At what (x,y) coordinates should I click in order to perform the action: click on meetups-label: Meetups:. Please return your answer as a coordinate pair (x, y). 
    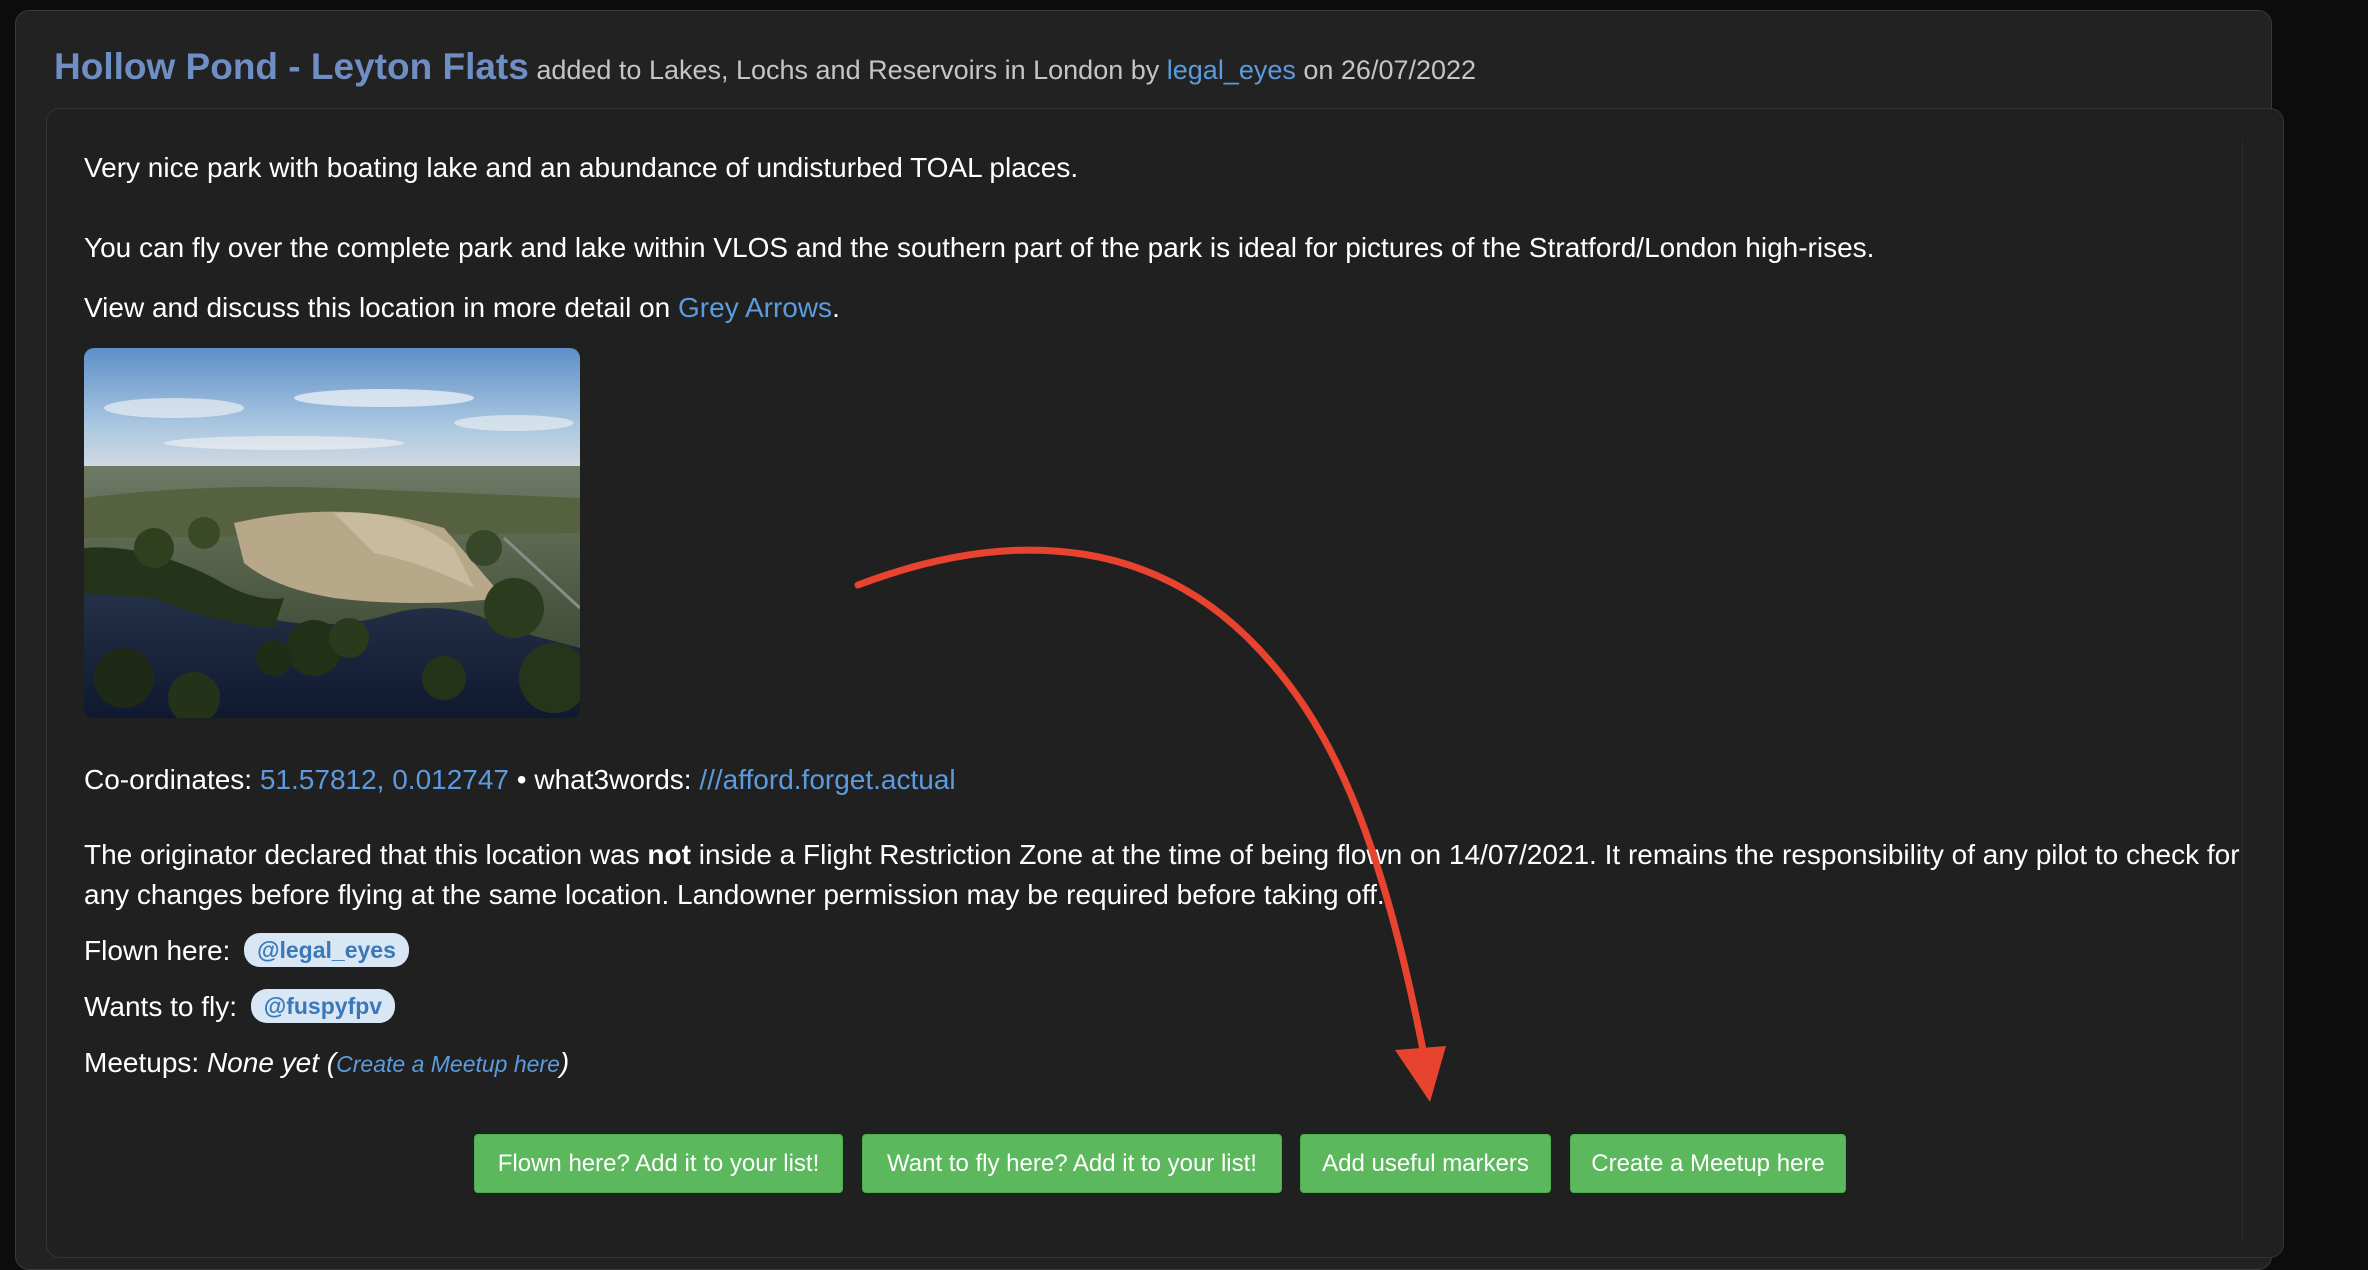
    Looking at the image, I should click on (145, 1062).